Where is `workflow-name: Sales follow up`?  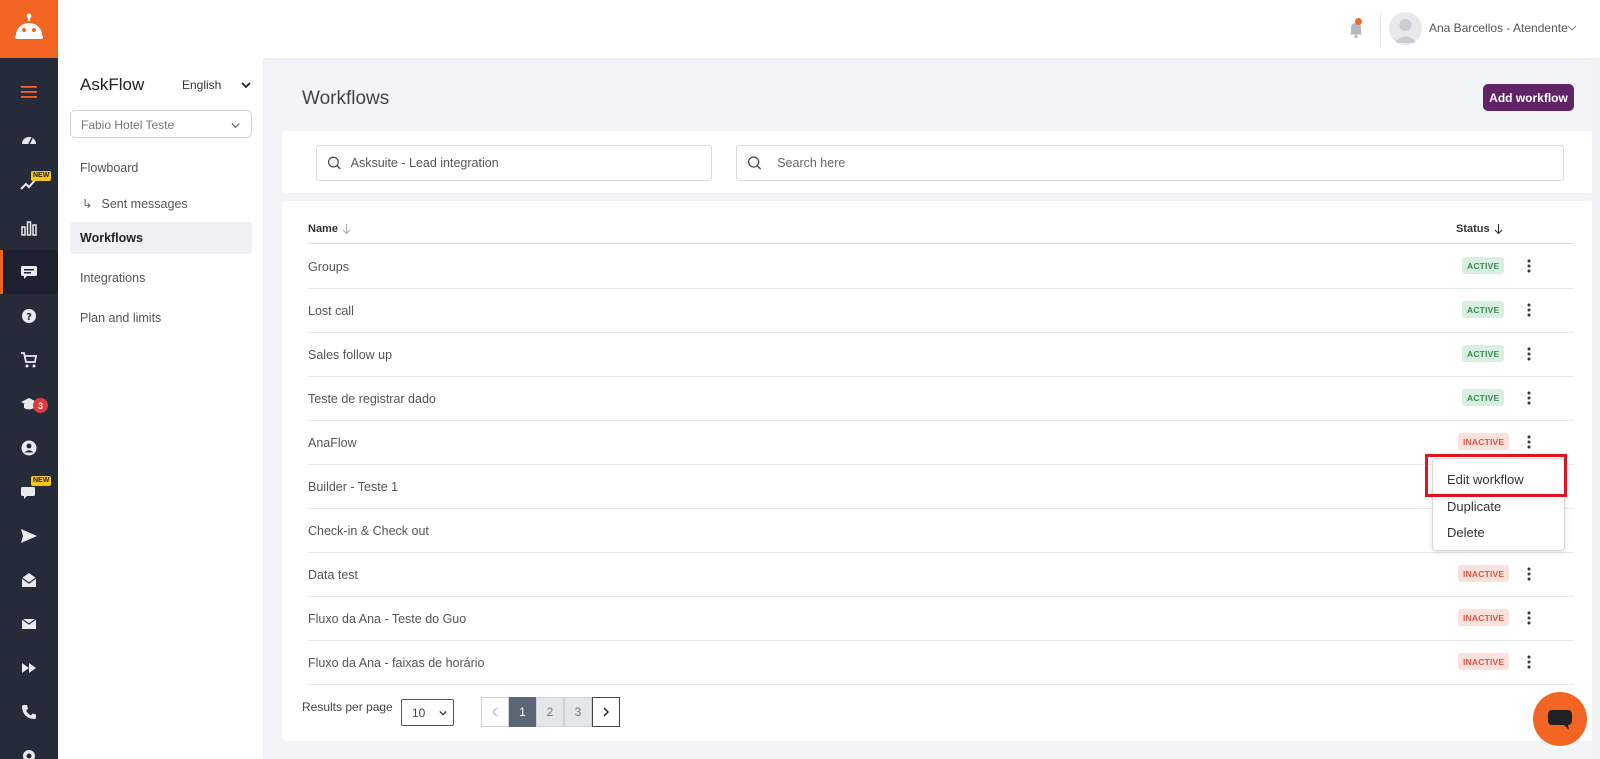
workflow-name: Sales follow up is located at coordinates (350, 355).